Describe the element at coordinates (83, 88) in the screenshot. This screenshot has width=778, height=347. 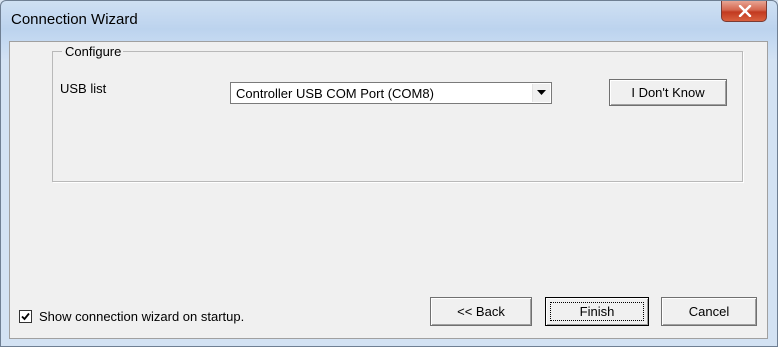
I see `usb-list-label: USB list` at that location.